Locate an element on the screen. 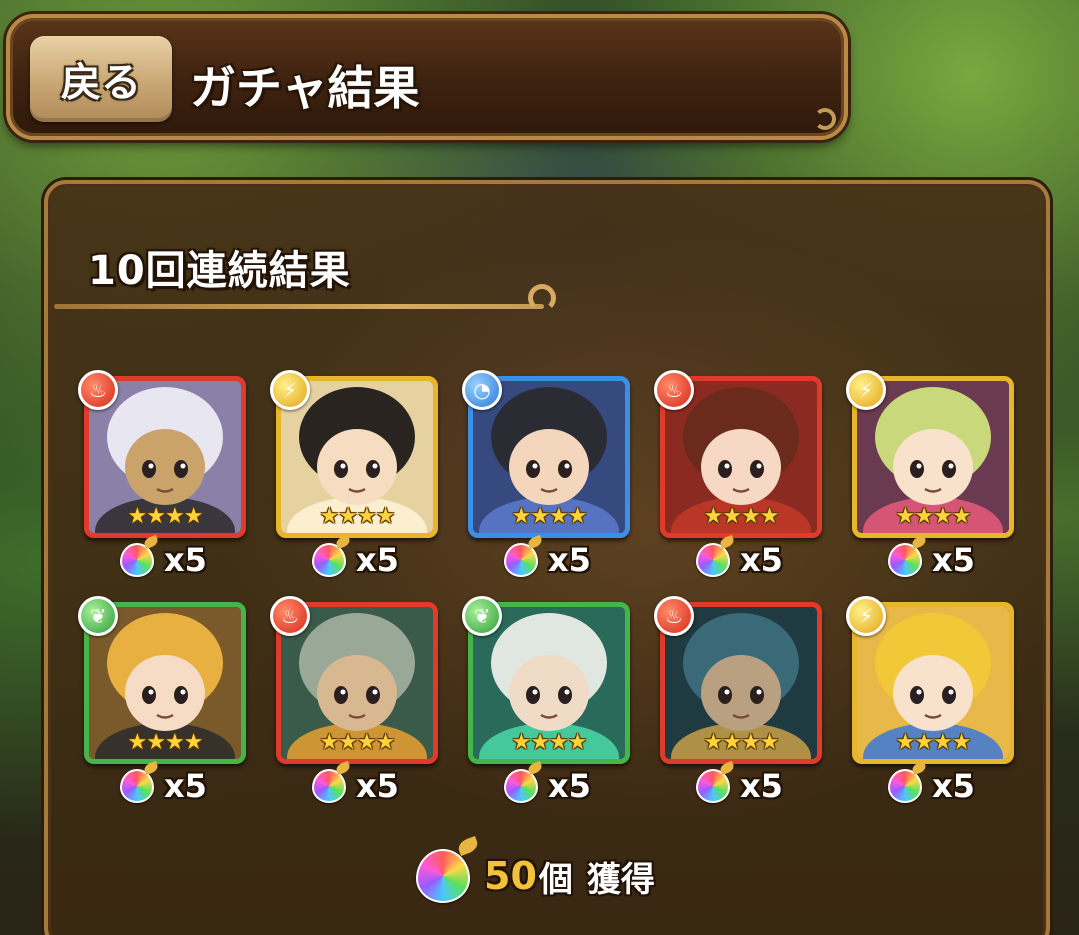 The image size is (1079, 935). back-button: 戻る is located at coordinates (101, 79).